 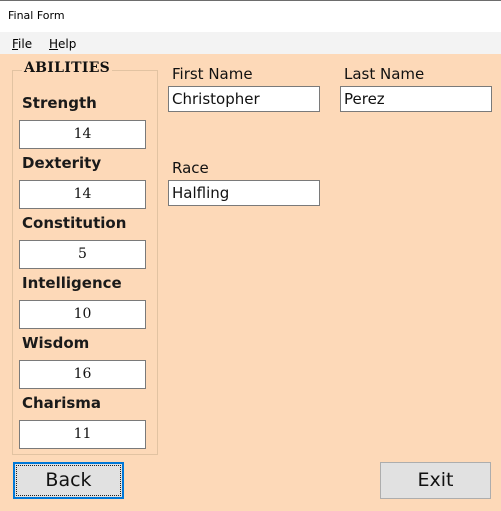 What do you see at coordinates (212, 74) in the screenshot?
I see `first-name-label: First Name` at bounding box center [212, 74].